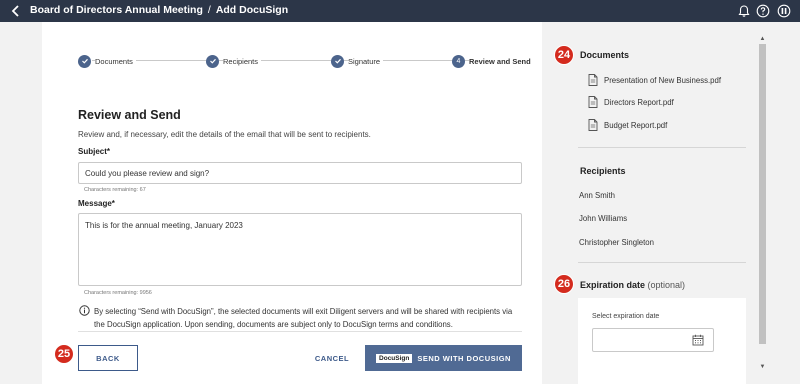 The image size is (800, 384). Describe the element at coordinates (639, 102) in the screenshot. I see `document-name: Directors Report.pdf` at that location.